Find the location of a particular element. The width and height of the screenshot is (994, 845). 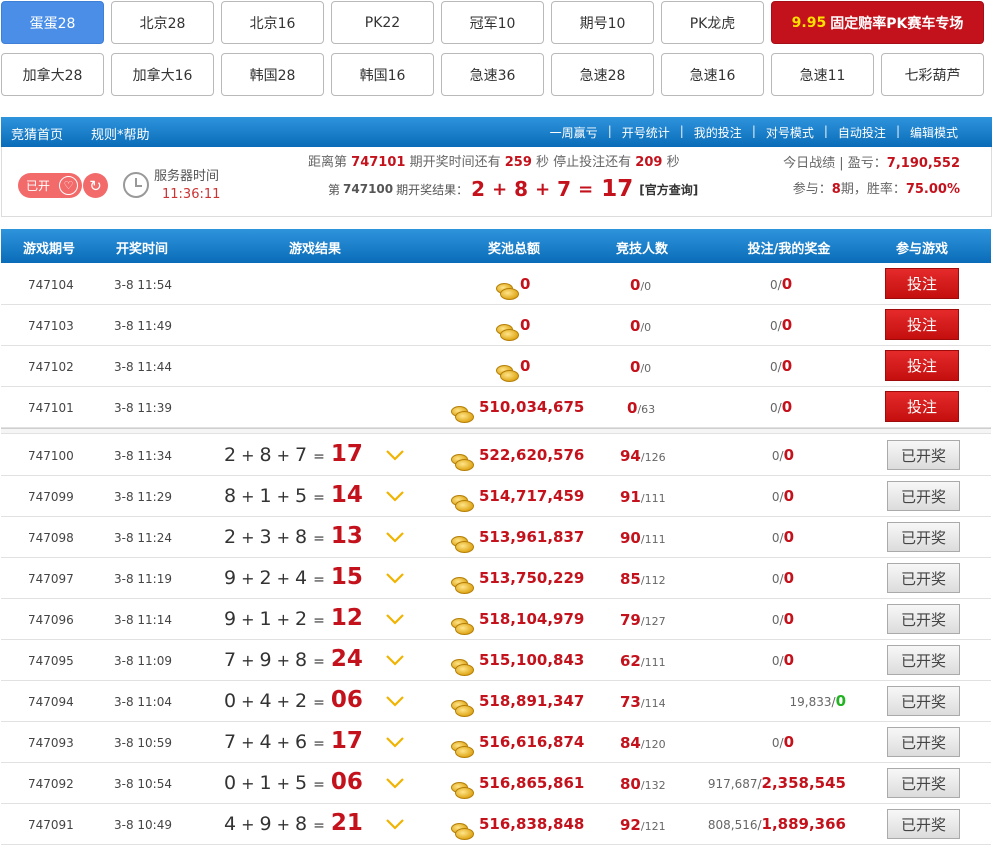

players-total: /126 is located at coordinates (653, 457).